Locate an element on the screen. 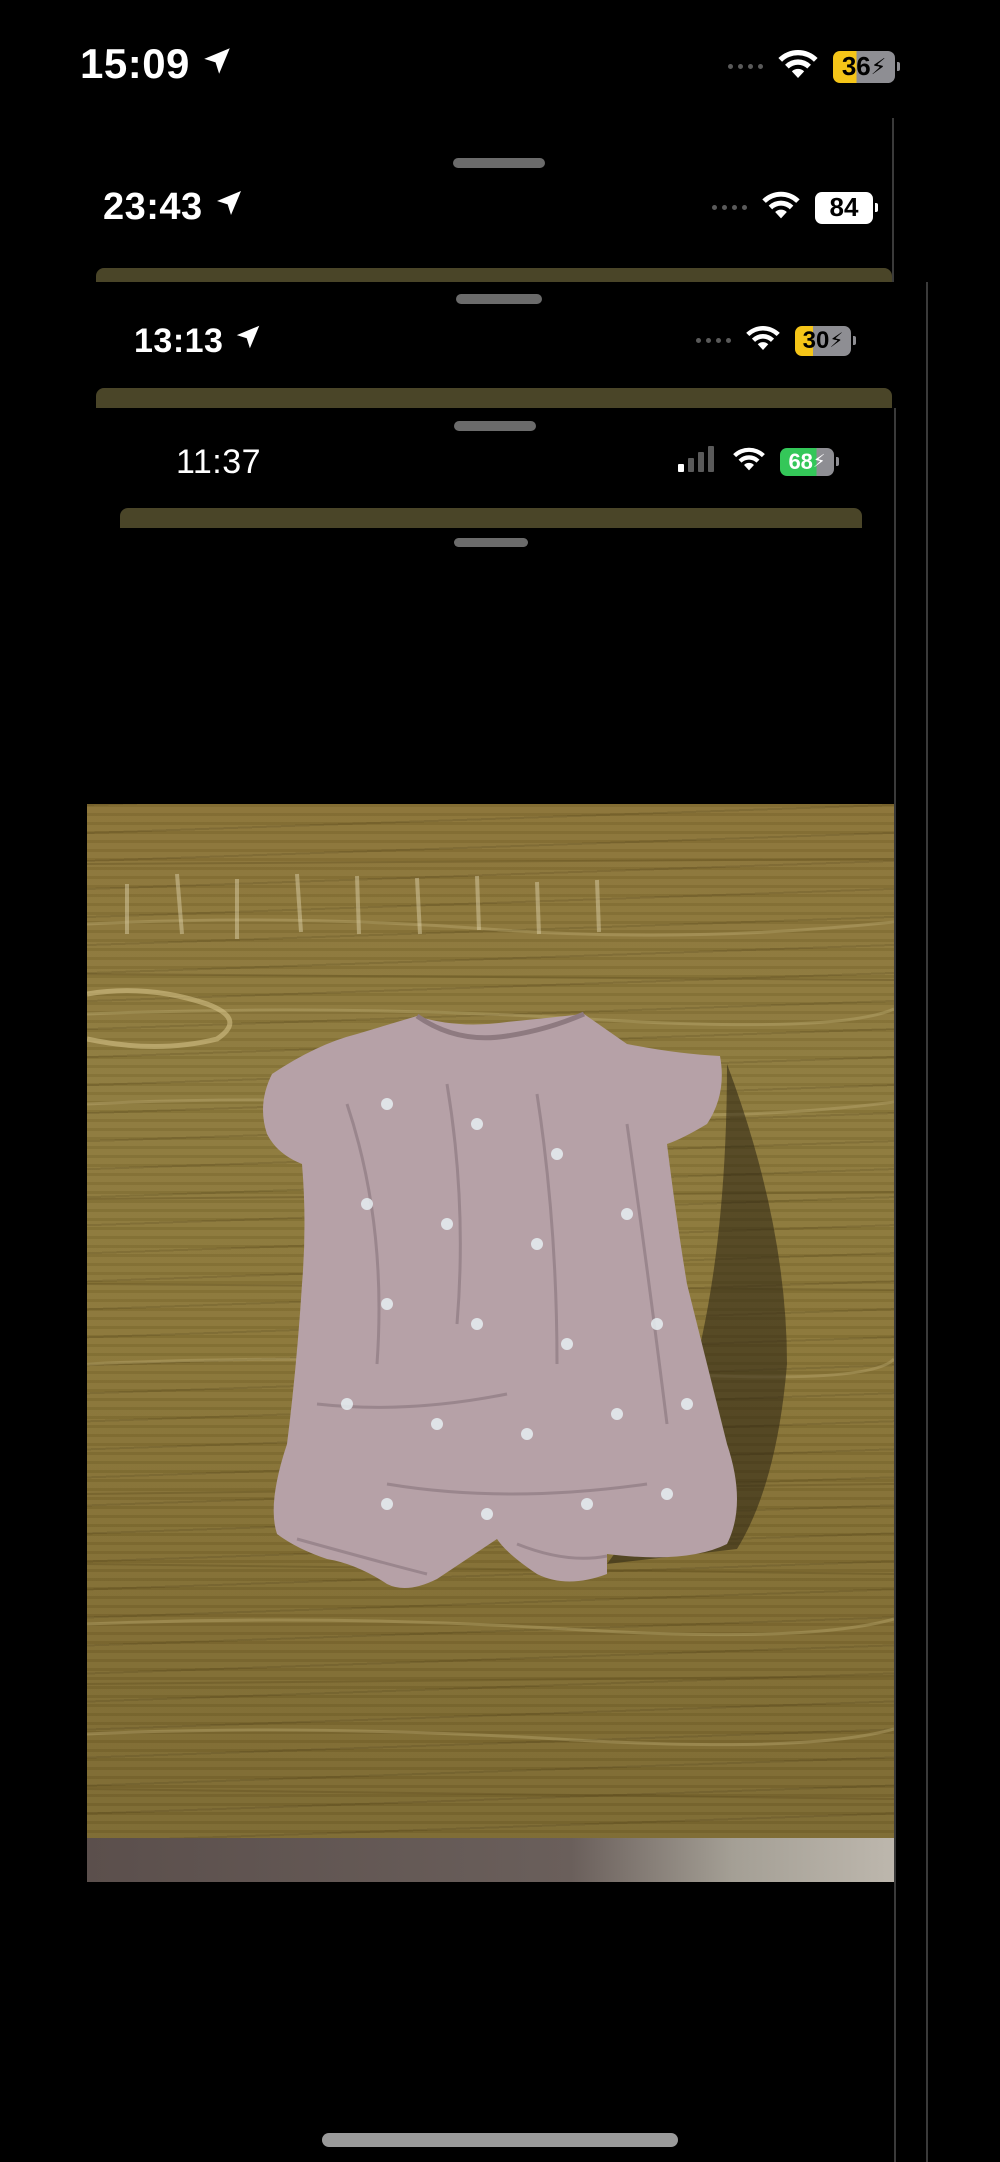 This screenshot has height=2162, width=1000. battery-icon: 36 ⚡︎ is located at coordinates (866, 66).